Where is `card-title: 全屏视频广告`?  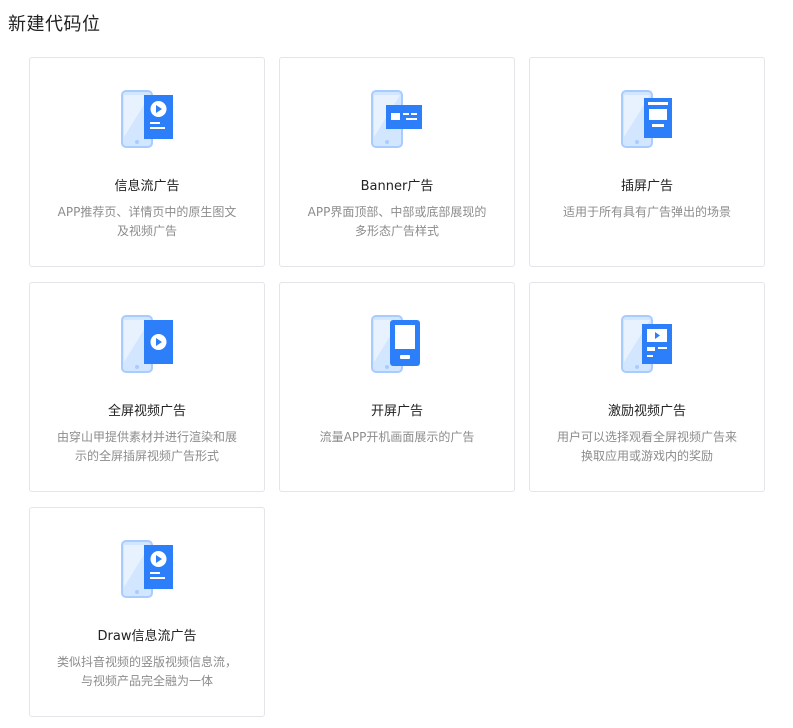 card-title: 全屏视频广告 is located at coordinates (146, 411).